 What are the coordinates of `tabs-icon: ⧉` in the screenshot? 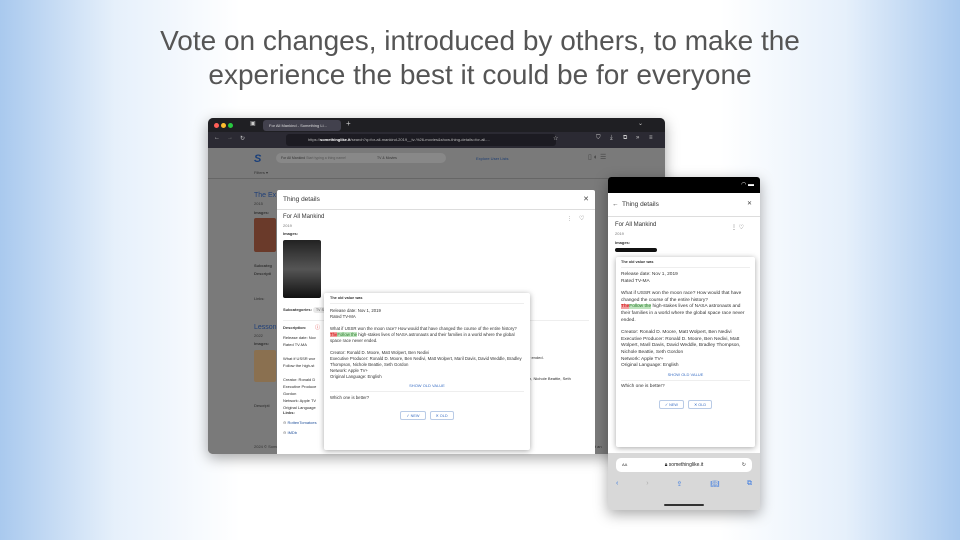 It's located at (749, 484).